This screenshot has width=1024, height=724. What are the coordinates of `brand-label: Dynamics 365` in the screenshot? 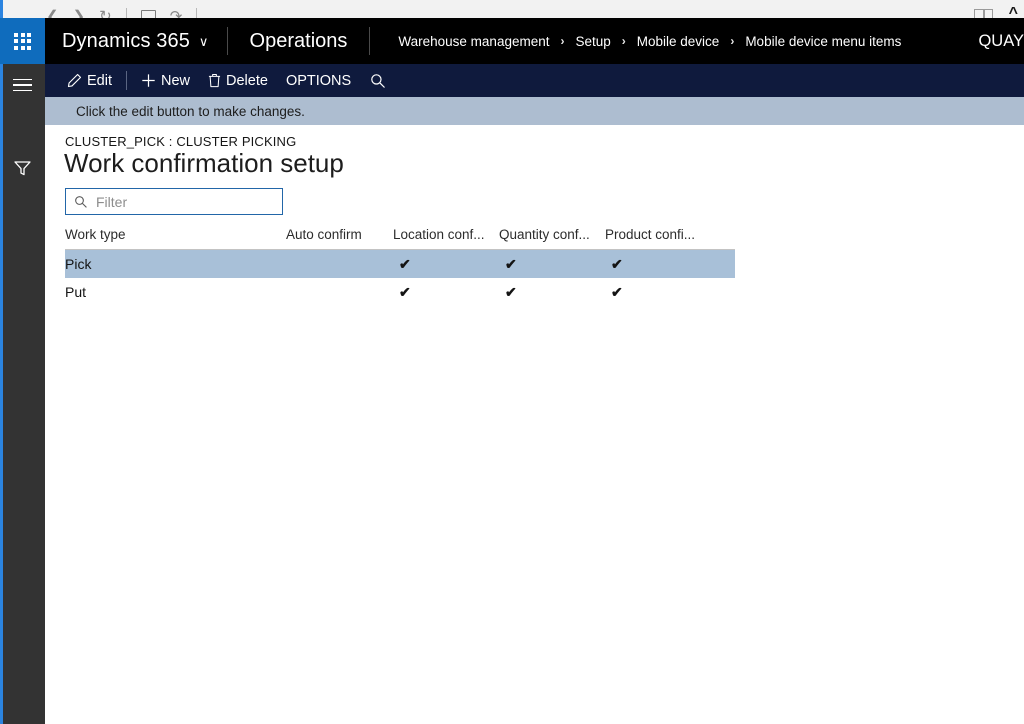 It's located at (126, 40).